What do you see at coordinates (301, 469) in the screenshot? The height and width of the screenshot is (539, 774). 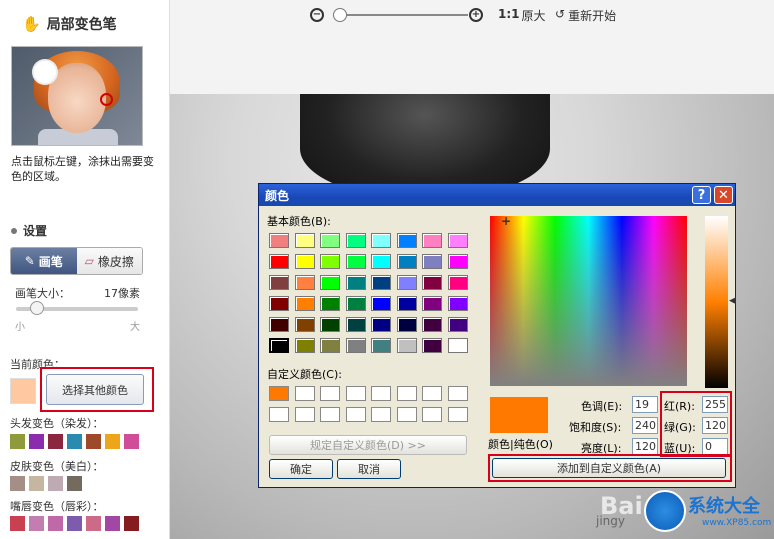 I see `ok-button: 确定` at bounding box center [301, 469].